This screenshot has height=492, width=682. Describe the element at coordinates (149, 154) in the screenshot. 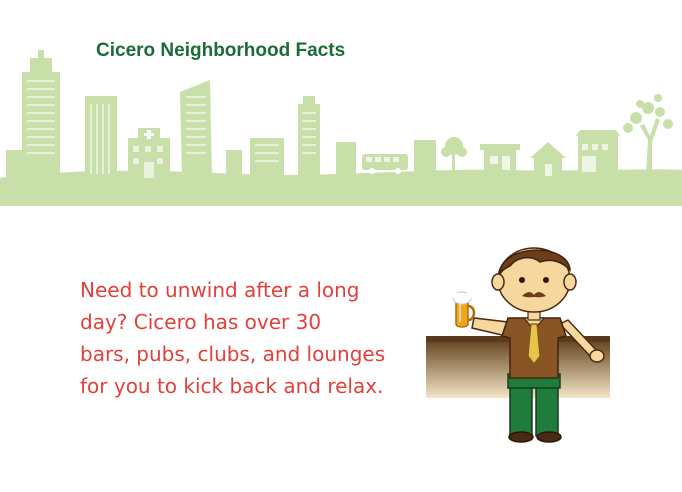

I see `hospital-icon` at that location.